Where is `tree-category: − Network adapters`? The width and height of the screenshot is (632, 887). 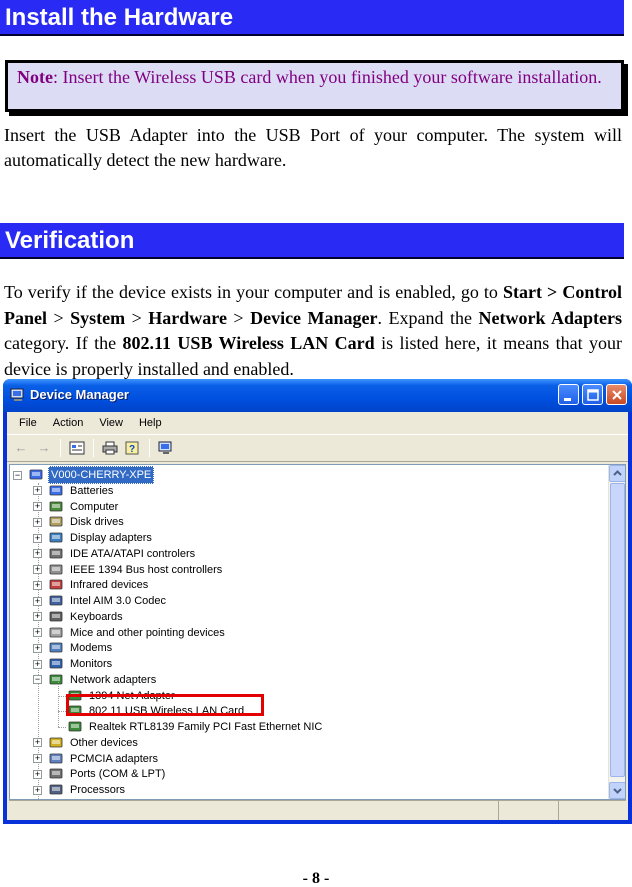 tree-category: − Network adapters is located at coordinates (95, 680).